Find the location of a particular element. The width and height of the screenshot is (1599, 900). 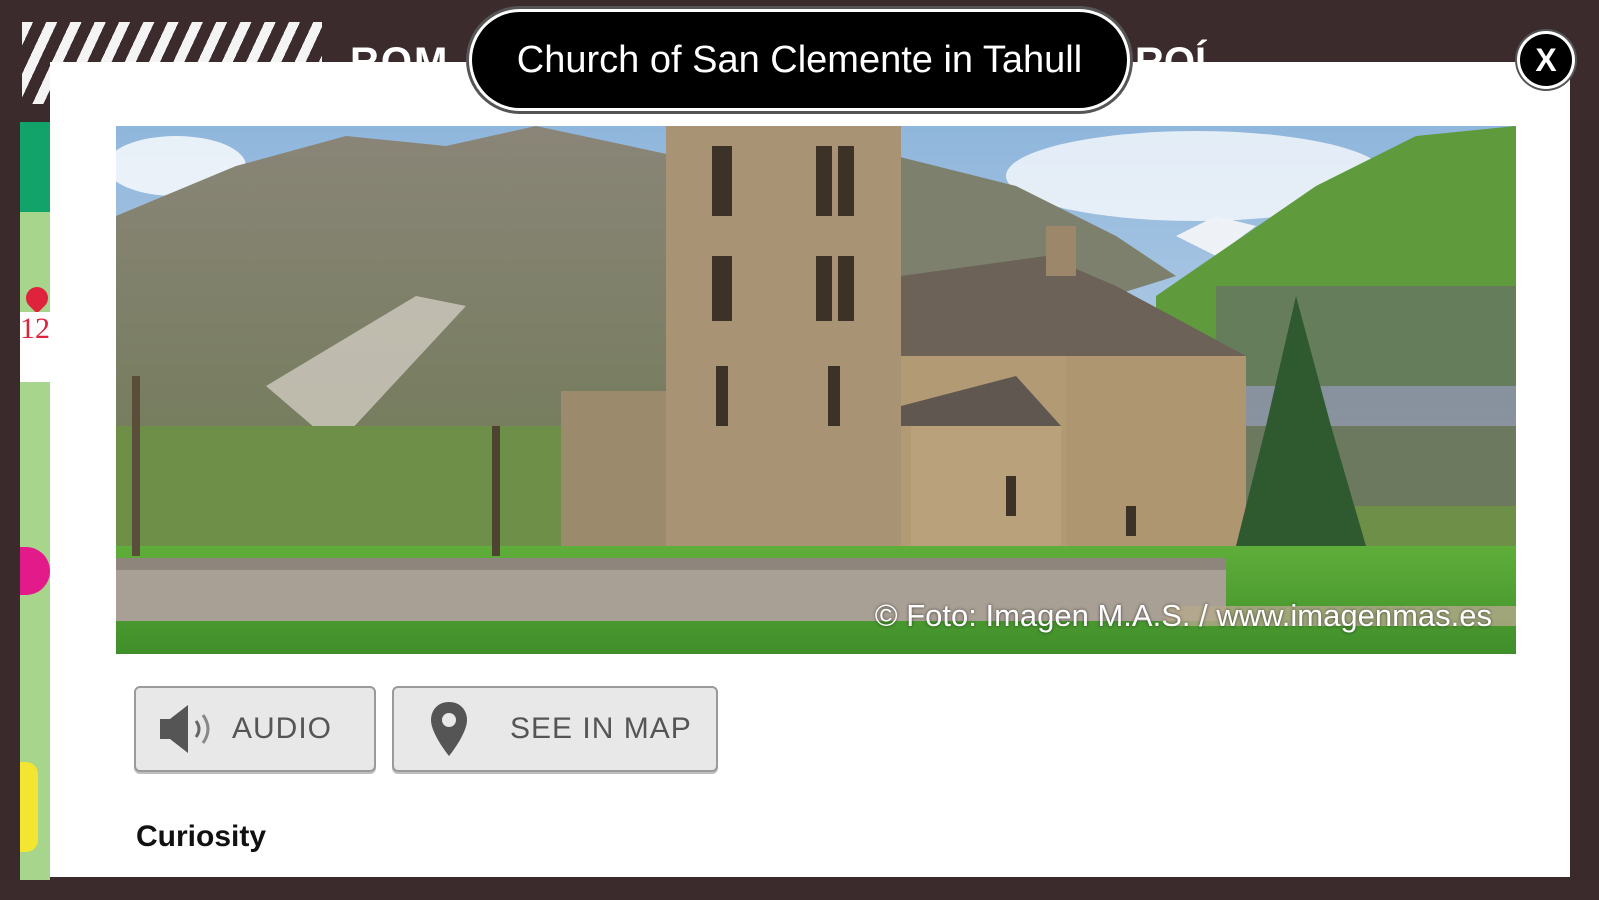

curiosity-heading: Curiosity is located at coordinates (201, 836).